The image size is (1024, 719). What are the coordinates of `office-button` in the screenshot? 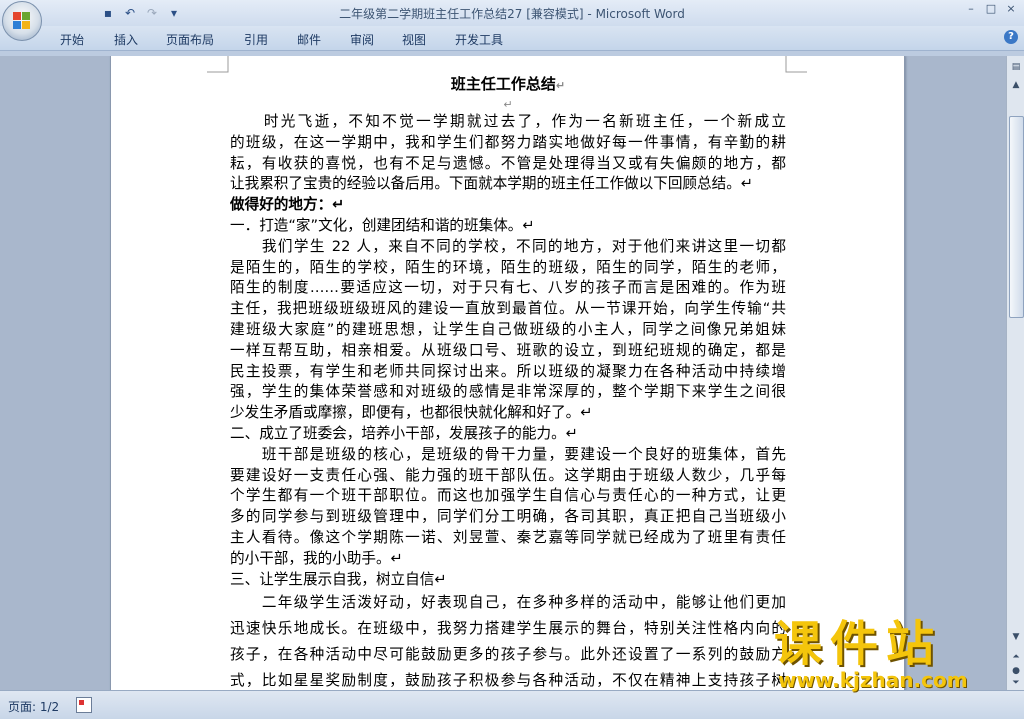 It's located at (22, 21).